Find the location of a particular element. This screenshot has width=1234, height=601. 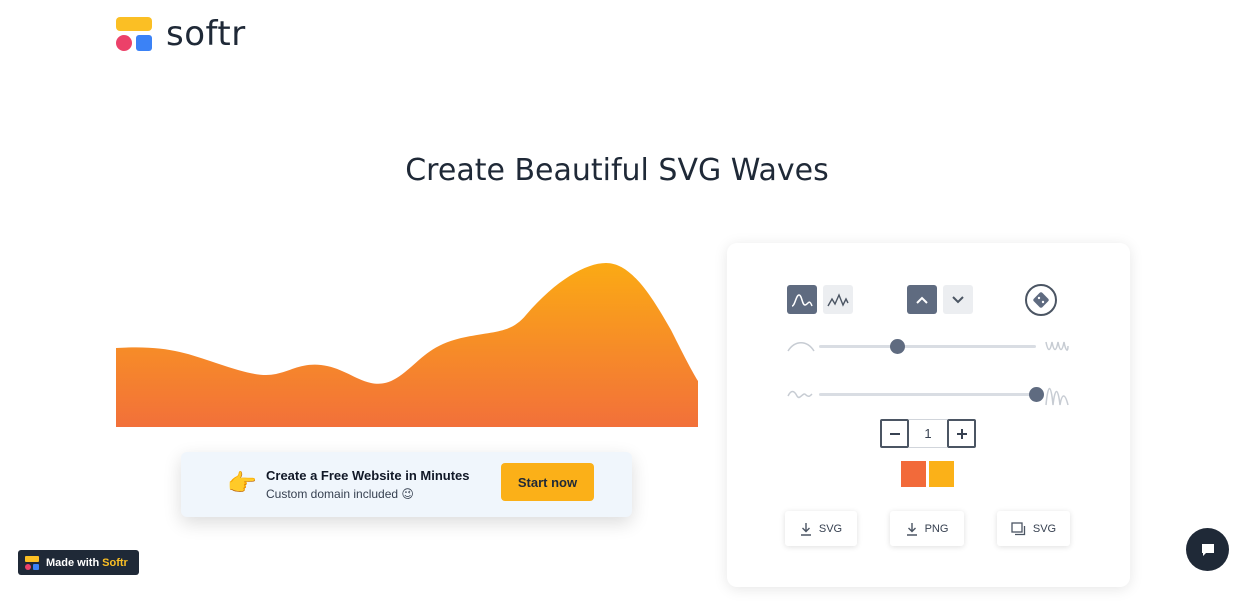

start-now-button: Start now is located at coordinates (547, 482).